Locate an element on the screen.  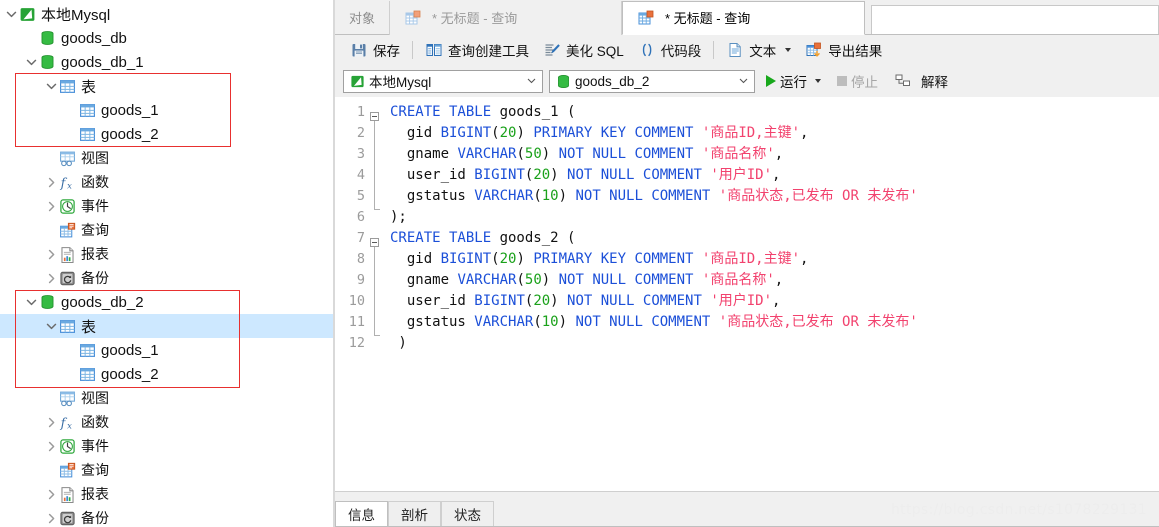
stop-button: 停止 is located at coordinates (857, 81).